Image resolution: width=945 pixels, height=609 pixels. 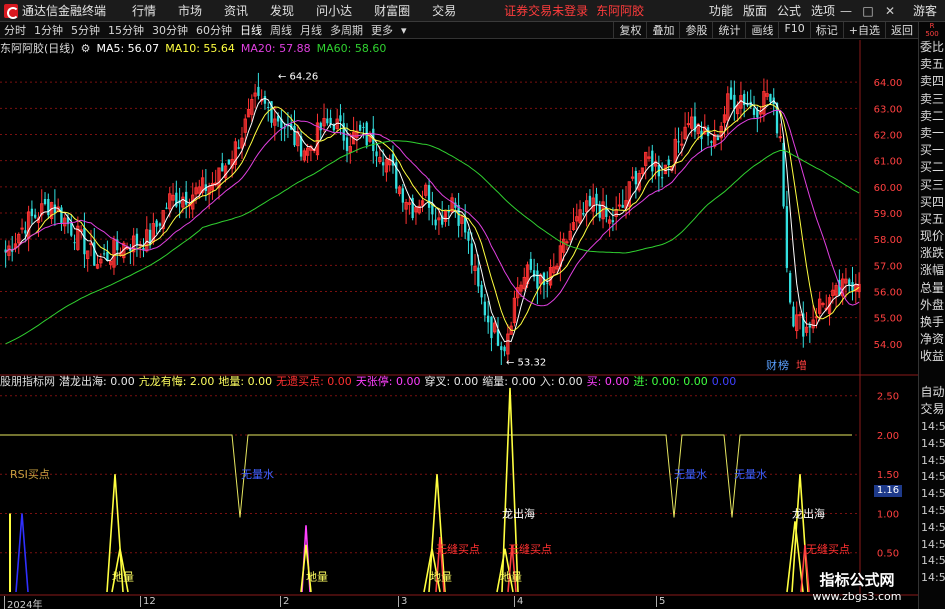 What do you see at coordinates (857, 596) in the screenshot?
I see `watermark-url: www.zbgs3.com` at bounding box center [857, 596].